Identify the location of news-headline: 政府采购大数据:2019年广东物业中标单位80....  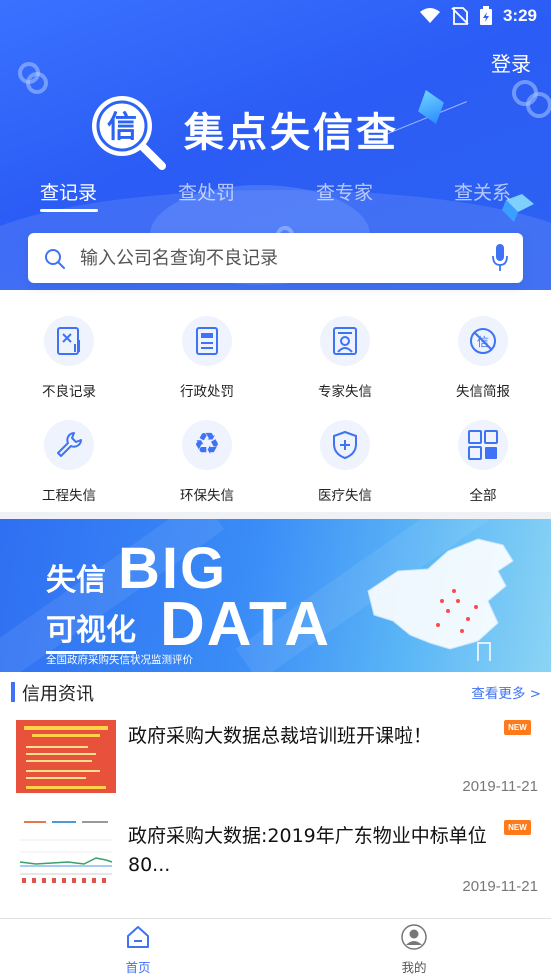
(307, 850).